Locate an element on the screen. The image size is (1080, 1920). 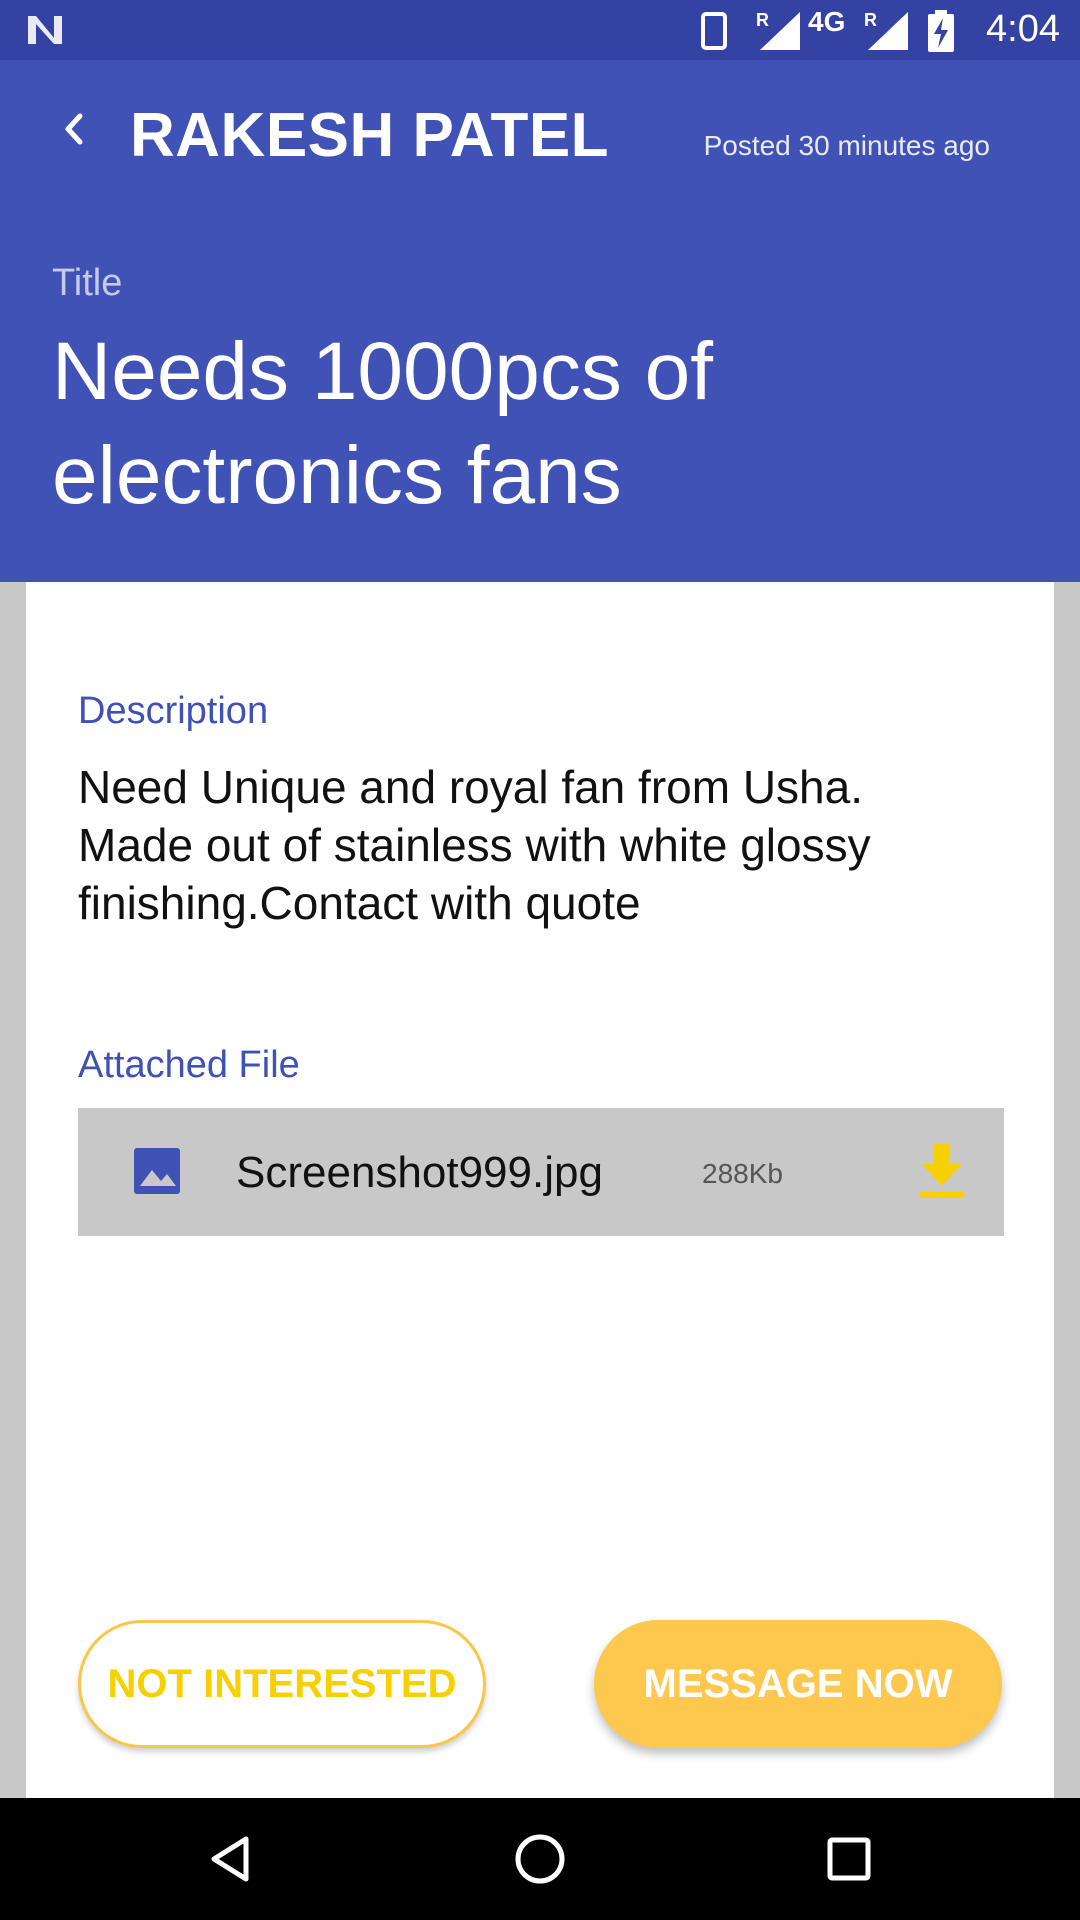
message-now-button: MESSAGE NOW is located at coordinates (798, 1684).